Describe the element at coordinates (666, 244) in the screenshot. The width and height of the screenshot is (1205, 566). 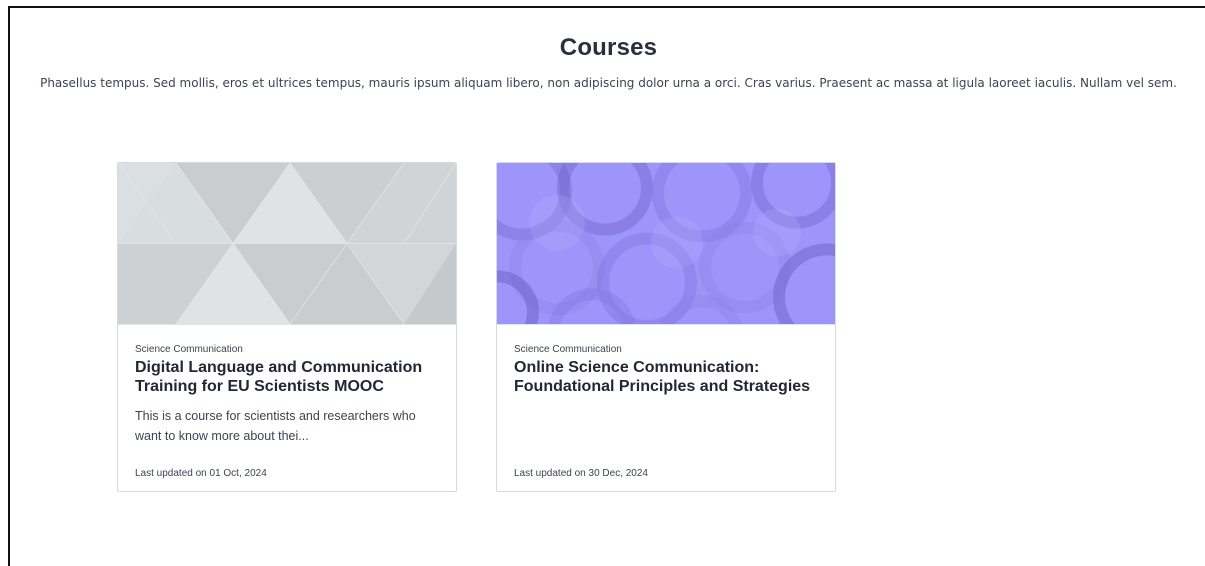
I see `circles-icon` at that location.